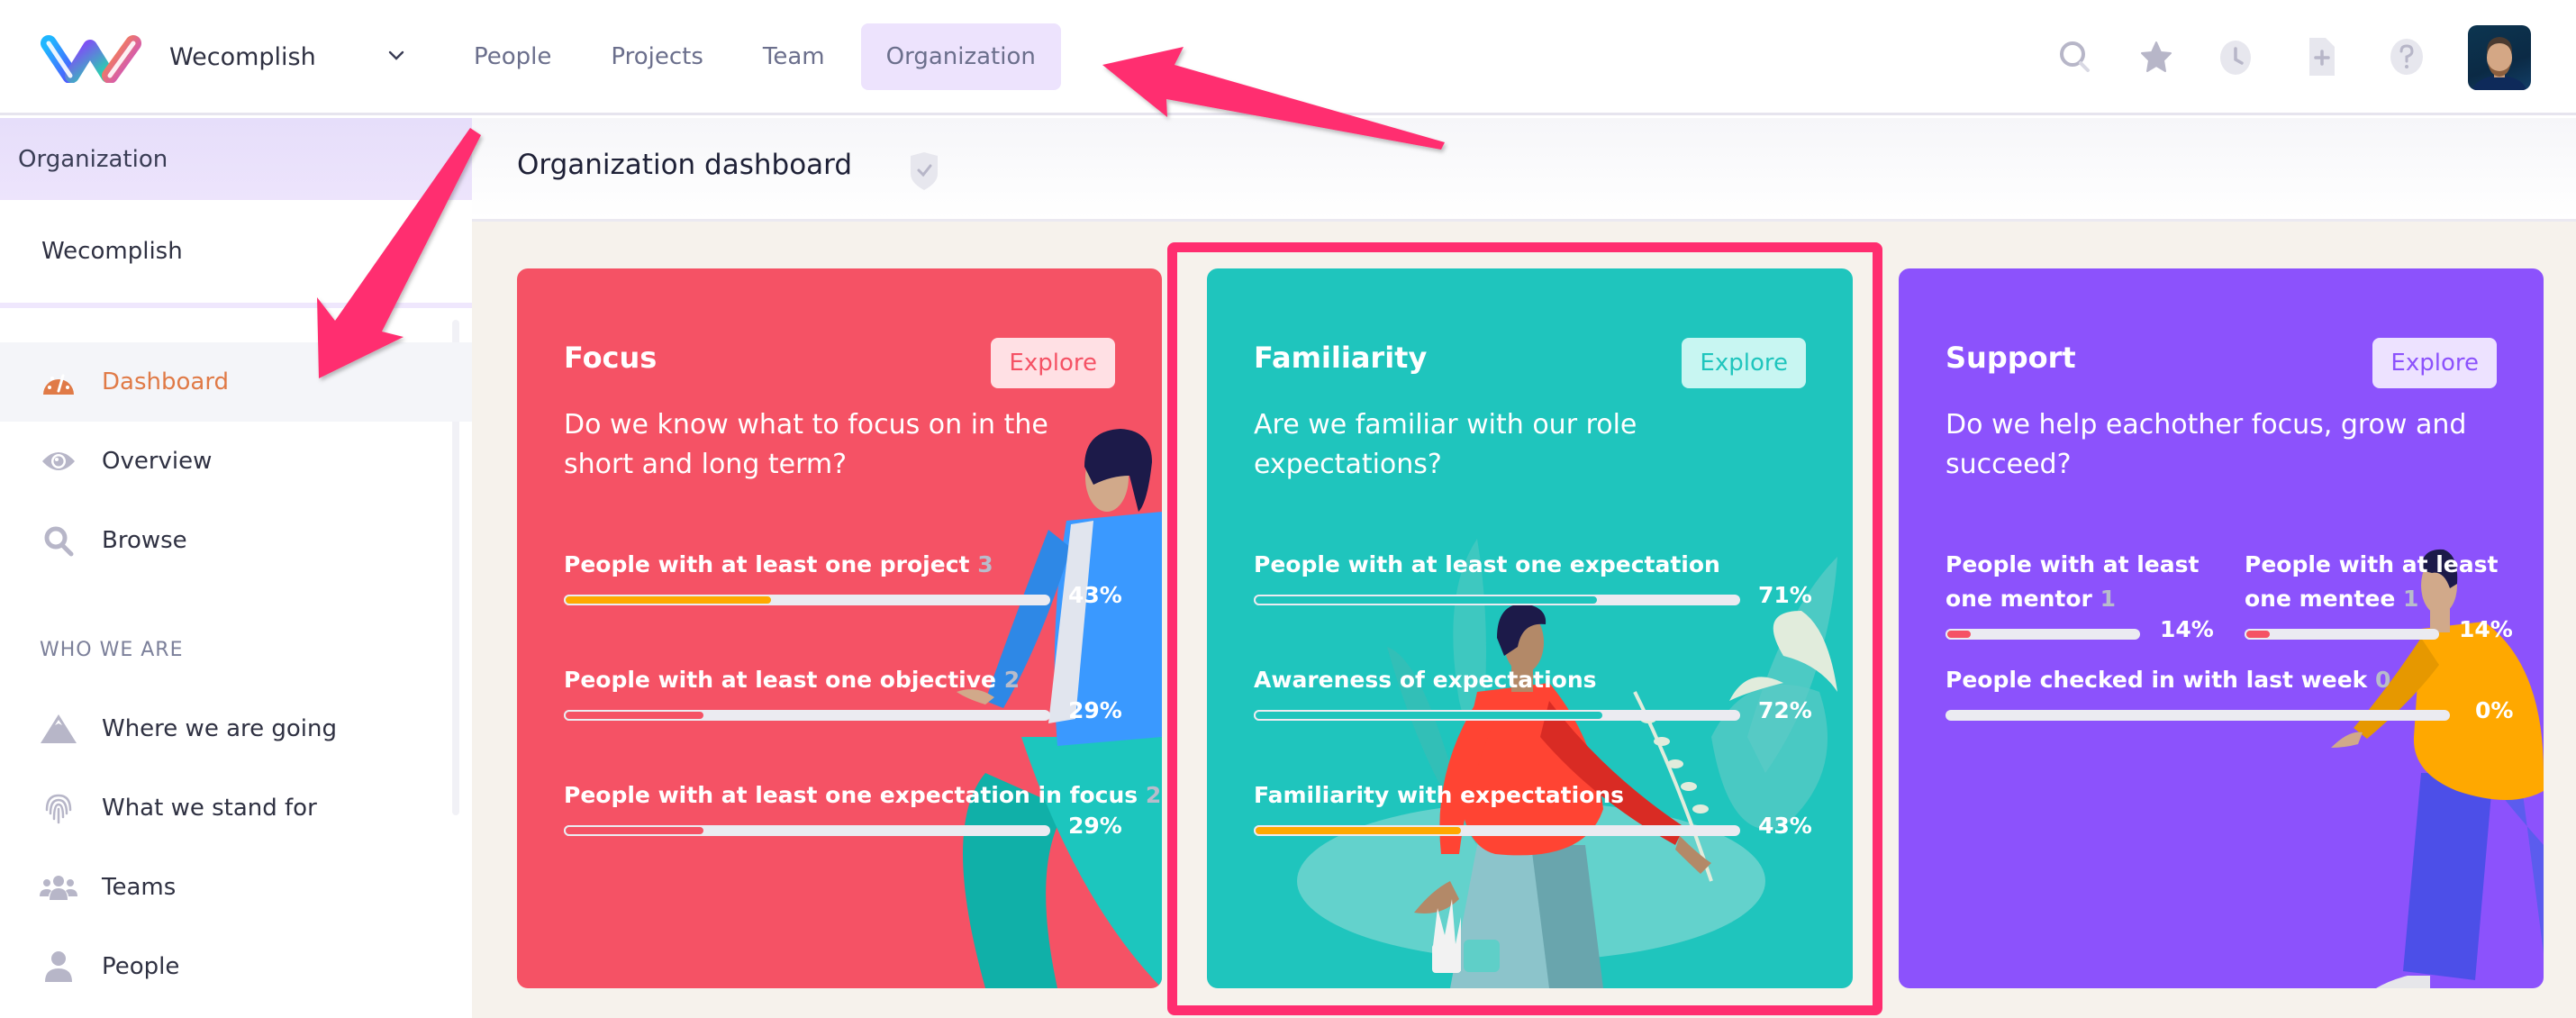  What do you see at coordinates (236, 382) in the screenshot?
I see `sidebar-item-dashboard: Dashboard` at bounding box center [236, 382].